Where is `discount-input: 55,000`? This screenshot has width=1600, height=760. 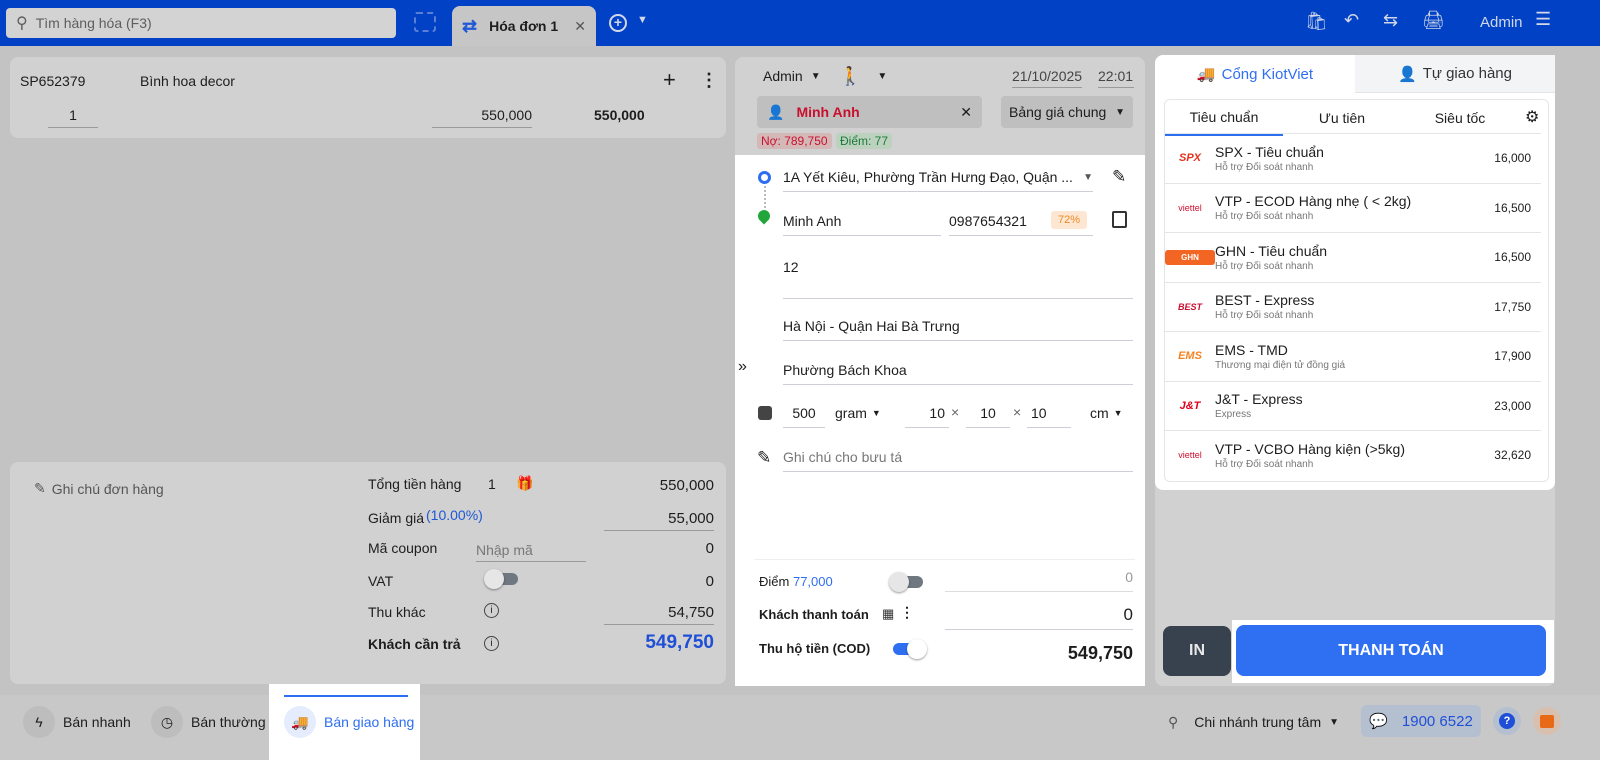 discount-input: 55,000 is located at coordinates (659, 520).